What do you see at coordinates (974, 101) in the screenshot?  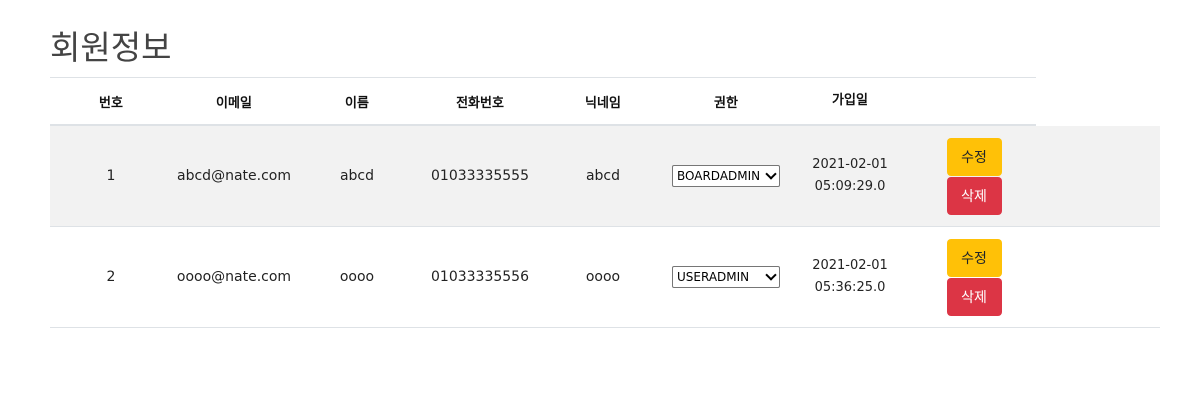 I see `header-actions` at bounding box center [974, 101].